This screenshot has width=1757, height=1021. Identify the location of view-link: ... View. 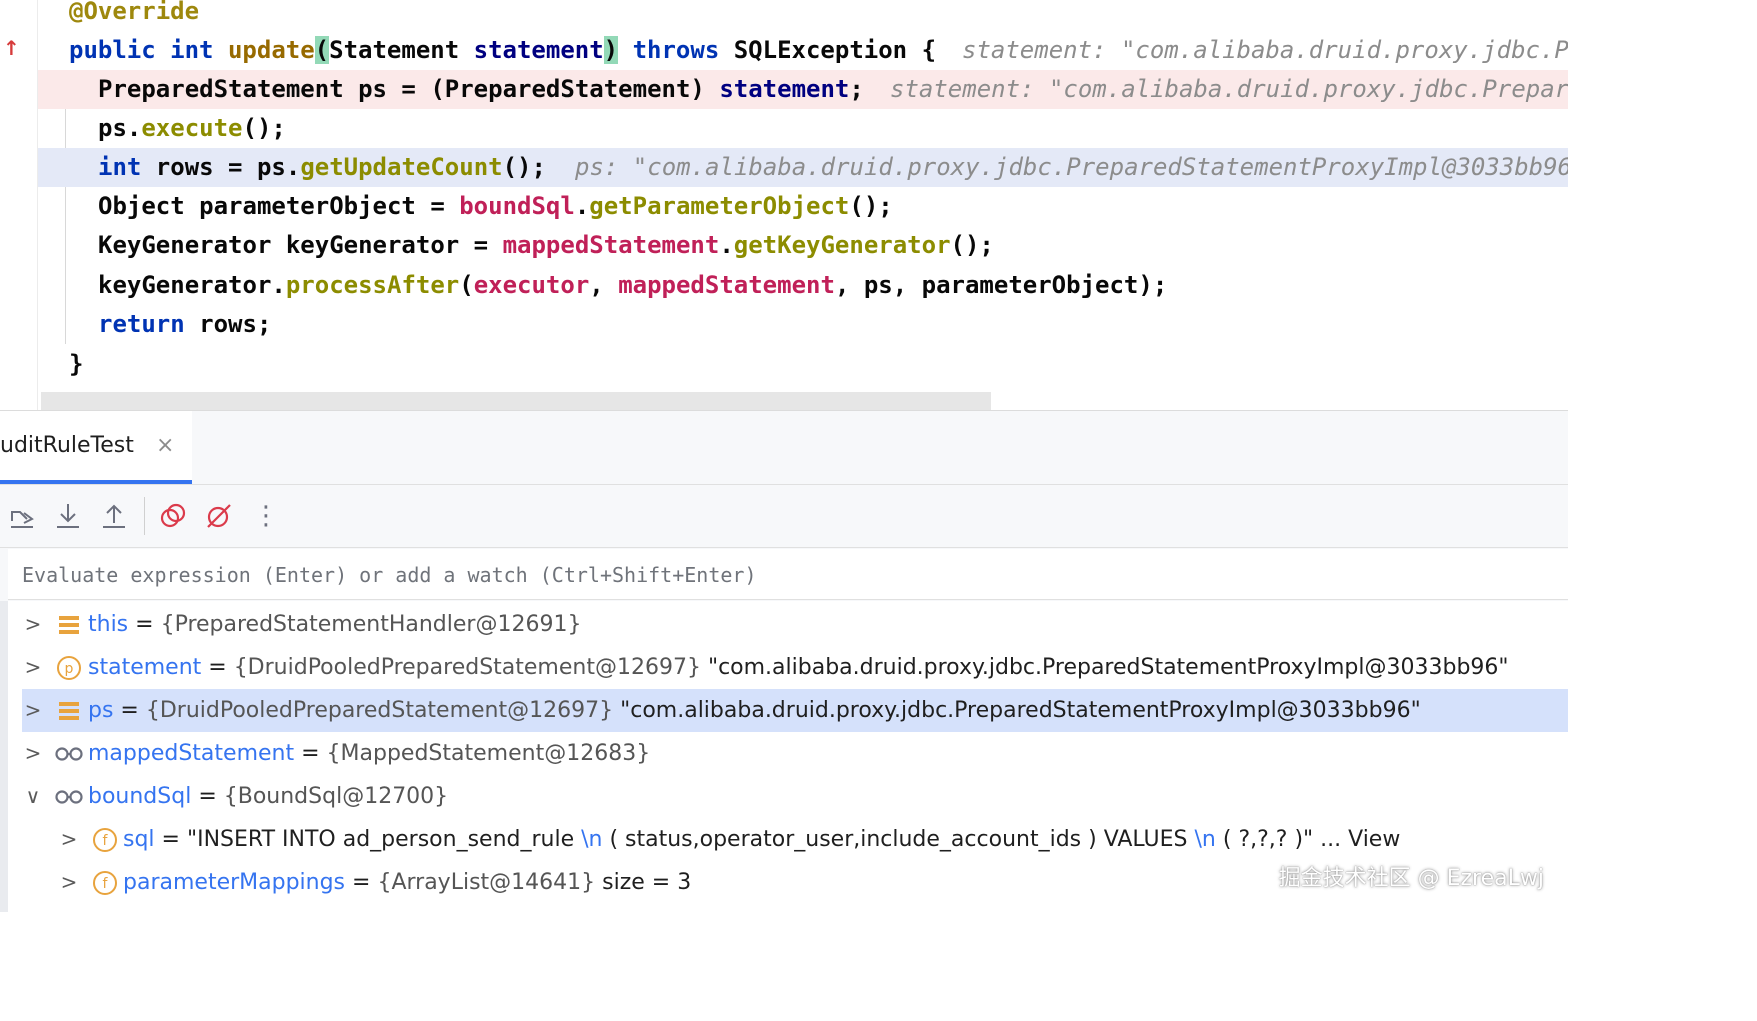
(1356, 839).